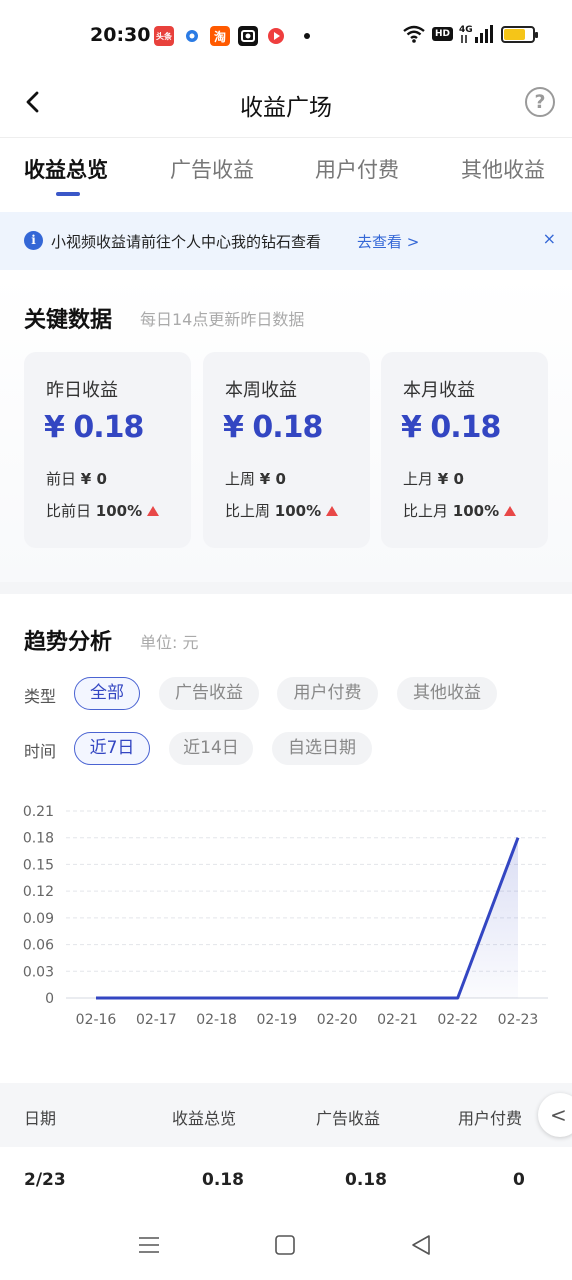 The height and width of the screenshot is (1280, 572). What do you see at coordinates (232, 36) in the screenshot?
I see `status-app-icons: 头条 淘` at bounding box center [232, 36].